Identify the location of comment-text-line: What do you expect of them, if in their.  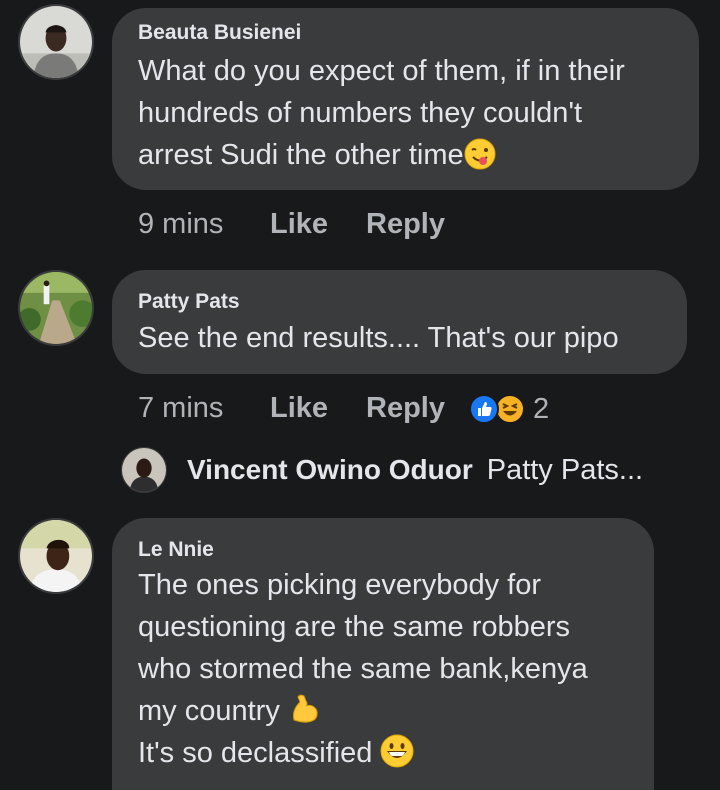
(381, 71).